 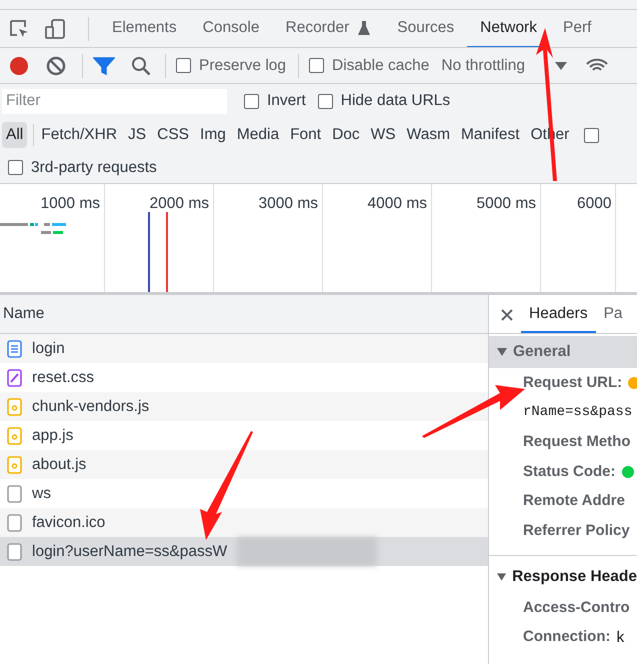 I want to click on section-header: General, so click(x=563, y=352).